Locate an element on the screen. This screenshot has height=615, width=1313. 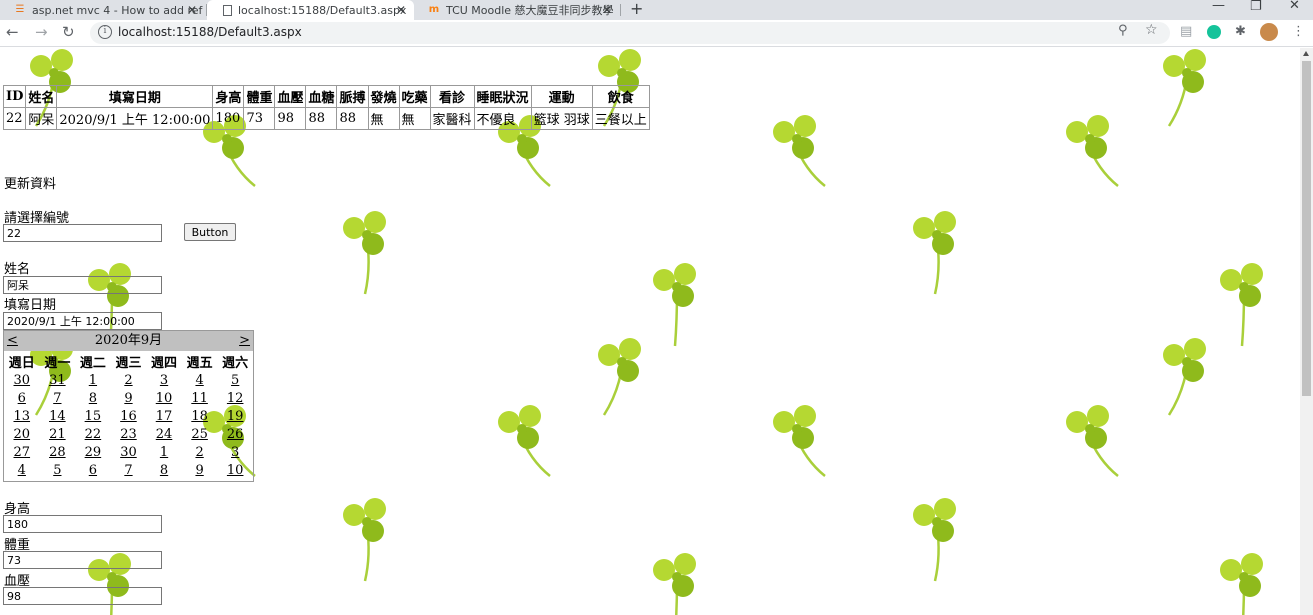
browser-tab: m TCU Moodle 慈大魔豆非同步教學 ✕ is located at coordinates (517, 10).